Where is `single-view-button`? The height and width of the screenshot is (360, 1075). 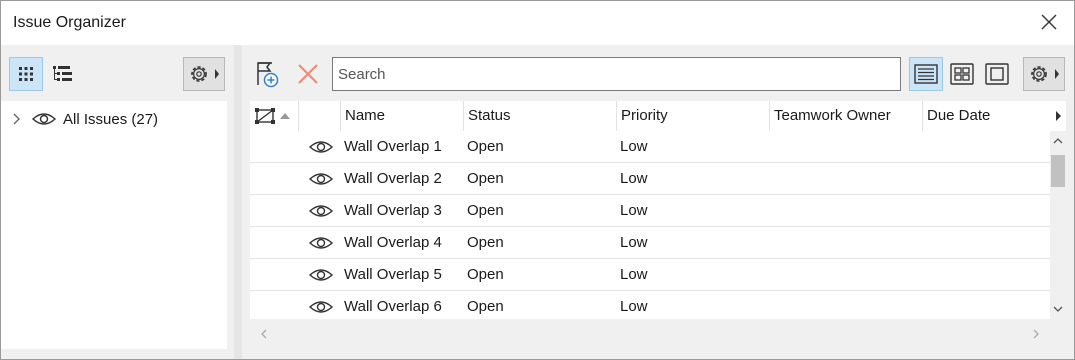 single-view-button is located at coordinates (997, 74).